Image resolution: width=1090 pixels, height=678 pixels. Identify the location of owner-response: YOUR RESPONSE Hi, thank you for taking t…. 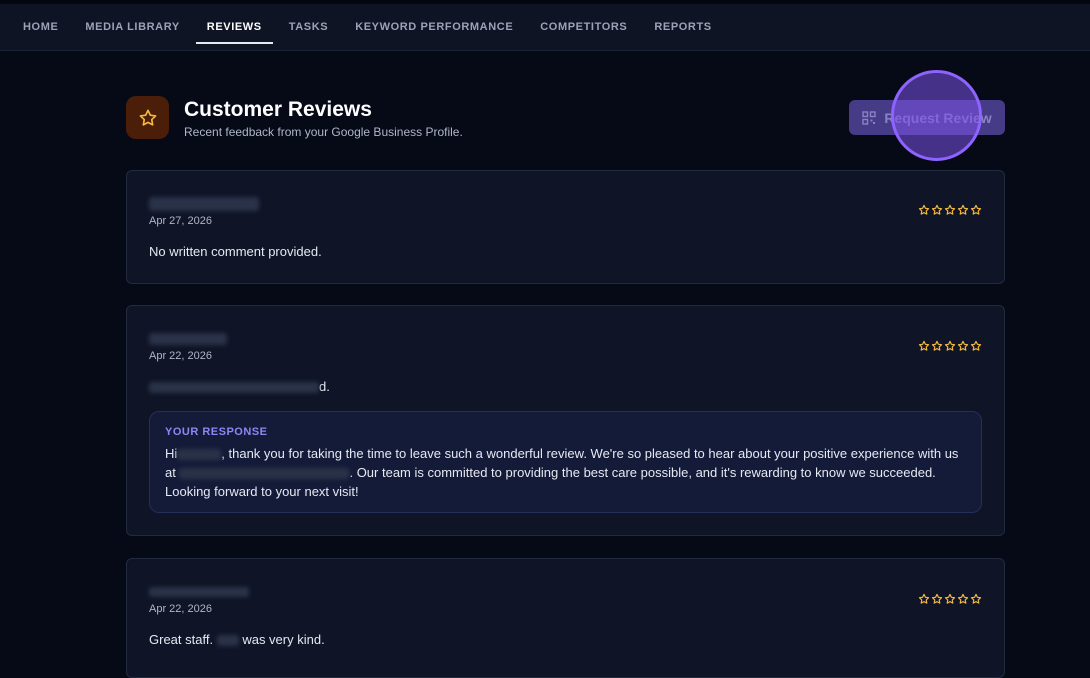
(565, 462).